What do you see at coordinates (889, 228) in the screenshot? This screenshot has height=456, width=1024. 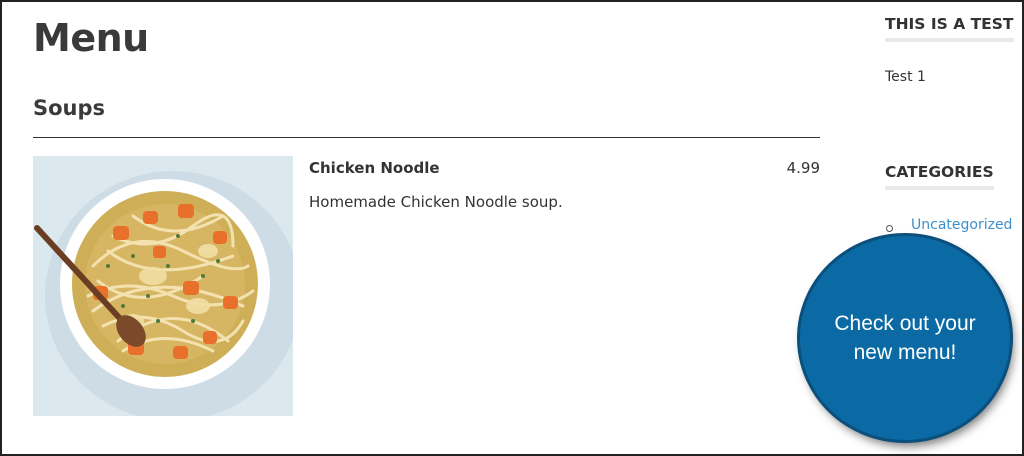 I see `list-bullet-icon` at bounding box center [889, 228].